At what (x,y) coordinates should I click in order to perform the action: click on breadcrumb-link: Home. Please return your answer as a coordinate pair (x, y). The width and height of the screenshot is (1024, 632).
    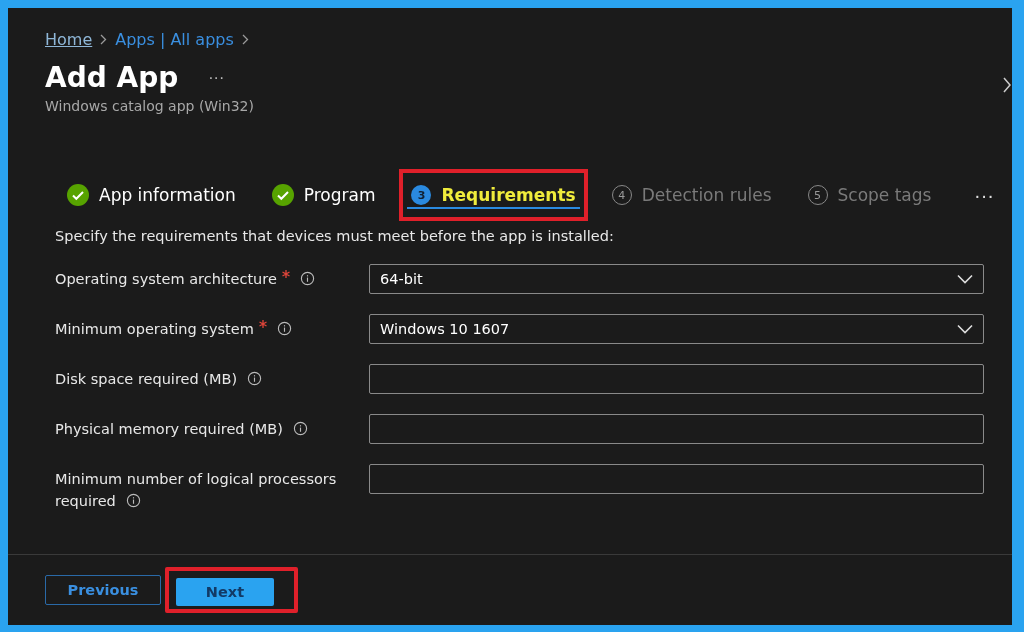
    Looking at the image, I should click on (69, 39).